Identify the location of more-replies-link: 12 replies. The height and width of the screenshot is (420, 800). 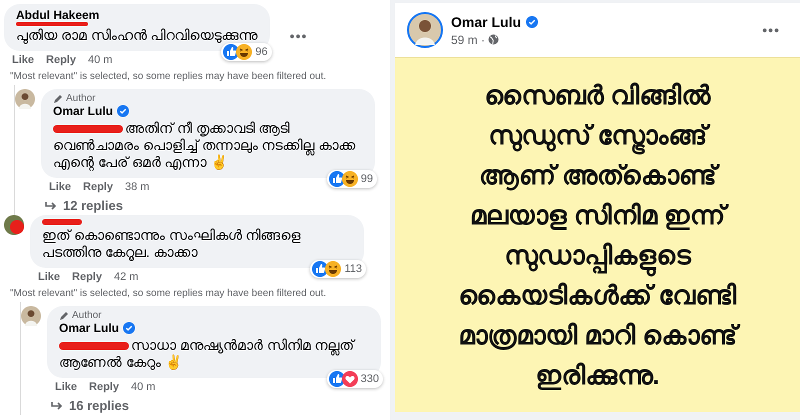
(93, 205).